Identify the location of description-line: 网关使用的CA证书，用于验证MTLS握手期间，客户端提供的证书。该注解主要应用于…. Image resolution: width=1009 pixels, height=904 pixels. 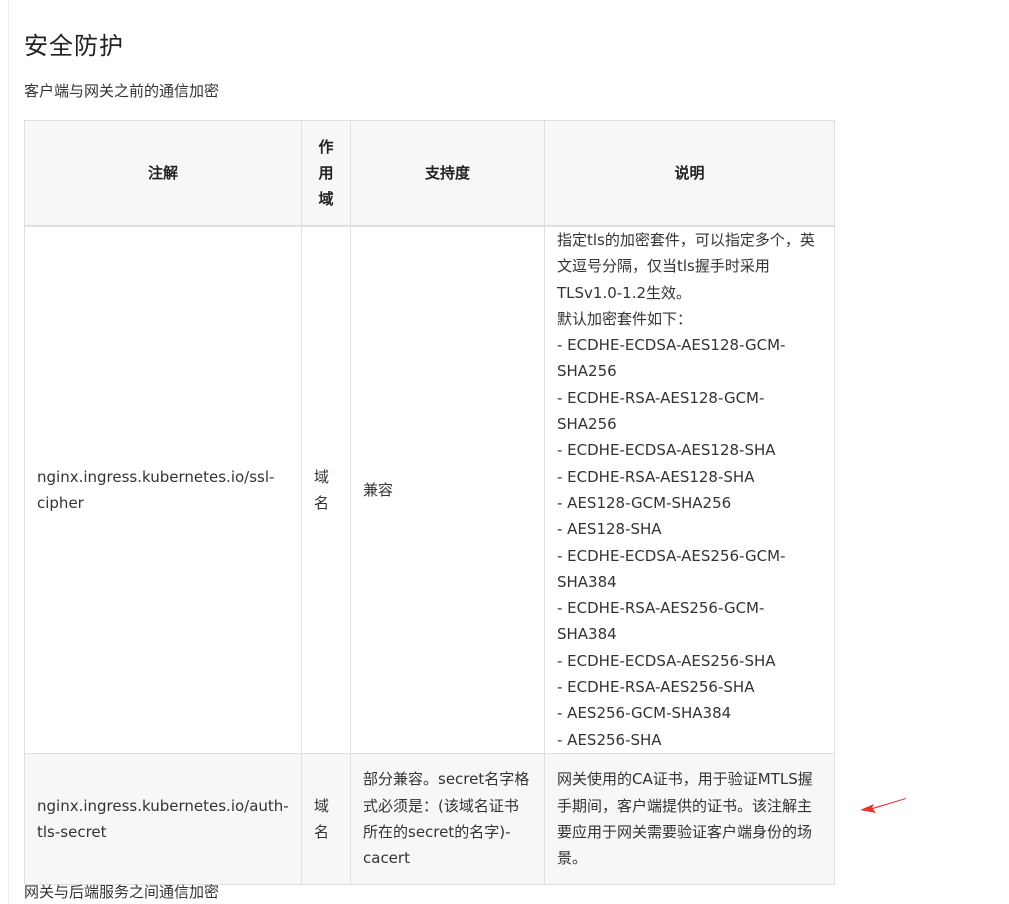
(685, 819).